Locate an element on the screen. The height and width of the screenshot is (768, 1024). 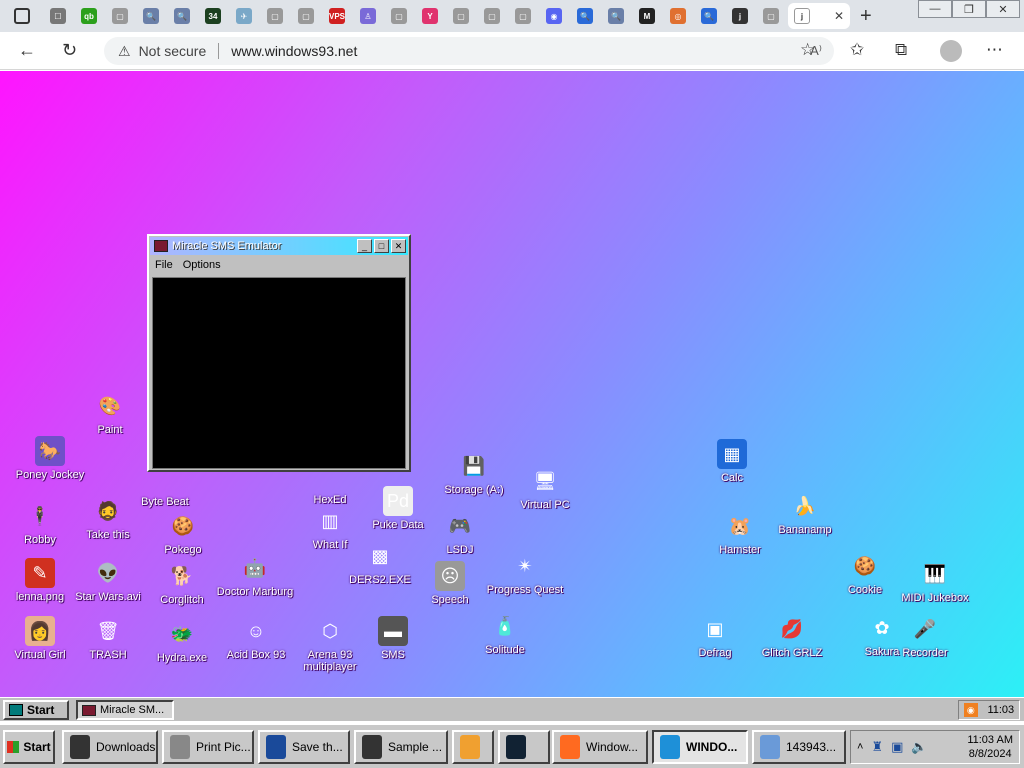
window-close-button: ✕ is located at coordinates (398, 246).